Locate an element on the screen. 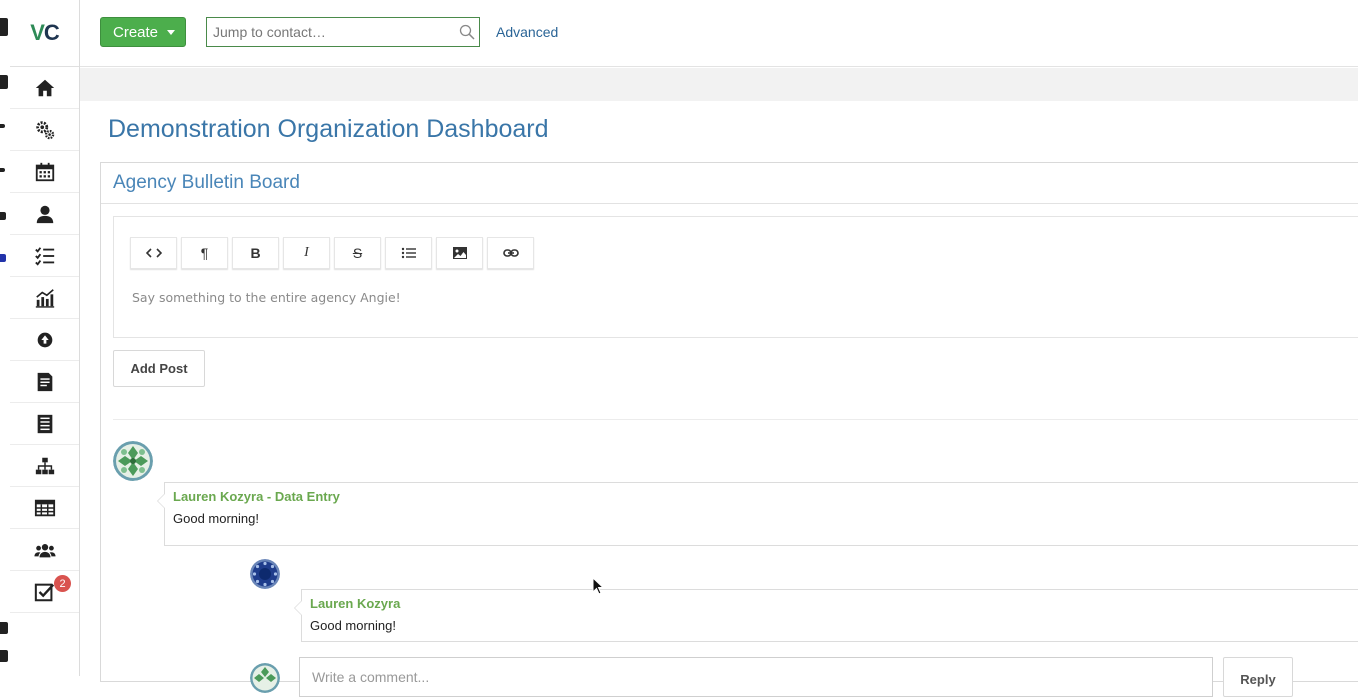 The image size is (1358, 697). post-author: Lauren Kozyra - Data Entry is located at coordinates (256, 496).